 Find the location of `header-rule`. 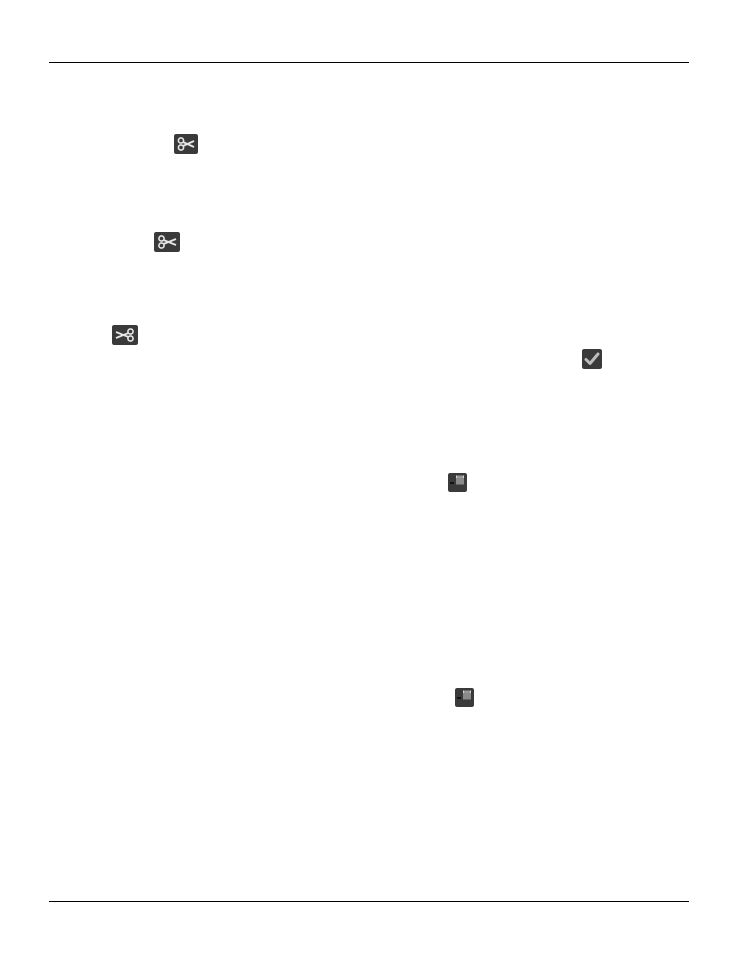

header-rule is located at coordinates (369, 62).